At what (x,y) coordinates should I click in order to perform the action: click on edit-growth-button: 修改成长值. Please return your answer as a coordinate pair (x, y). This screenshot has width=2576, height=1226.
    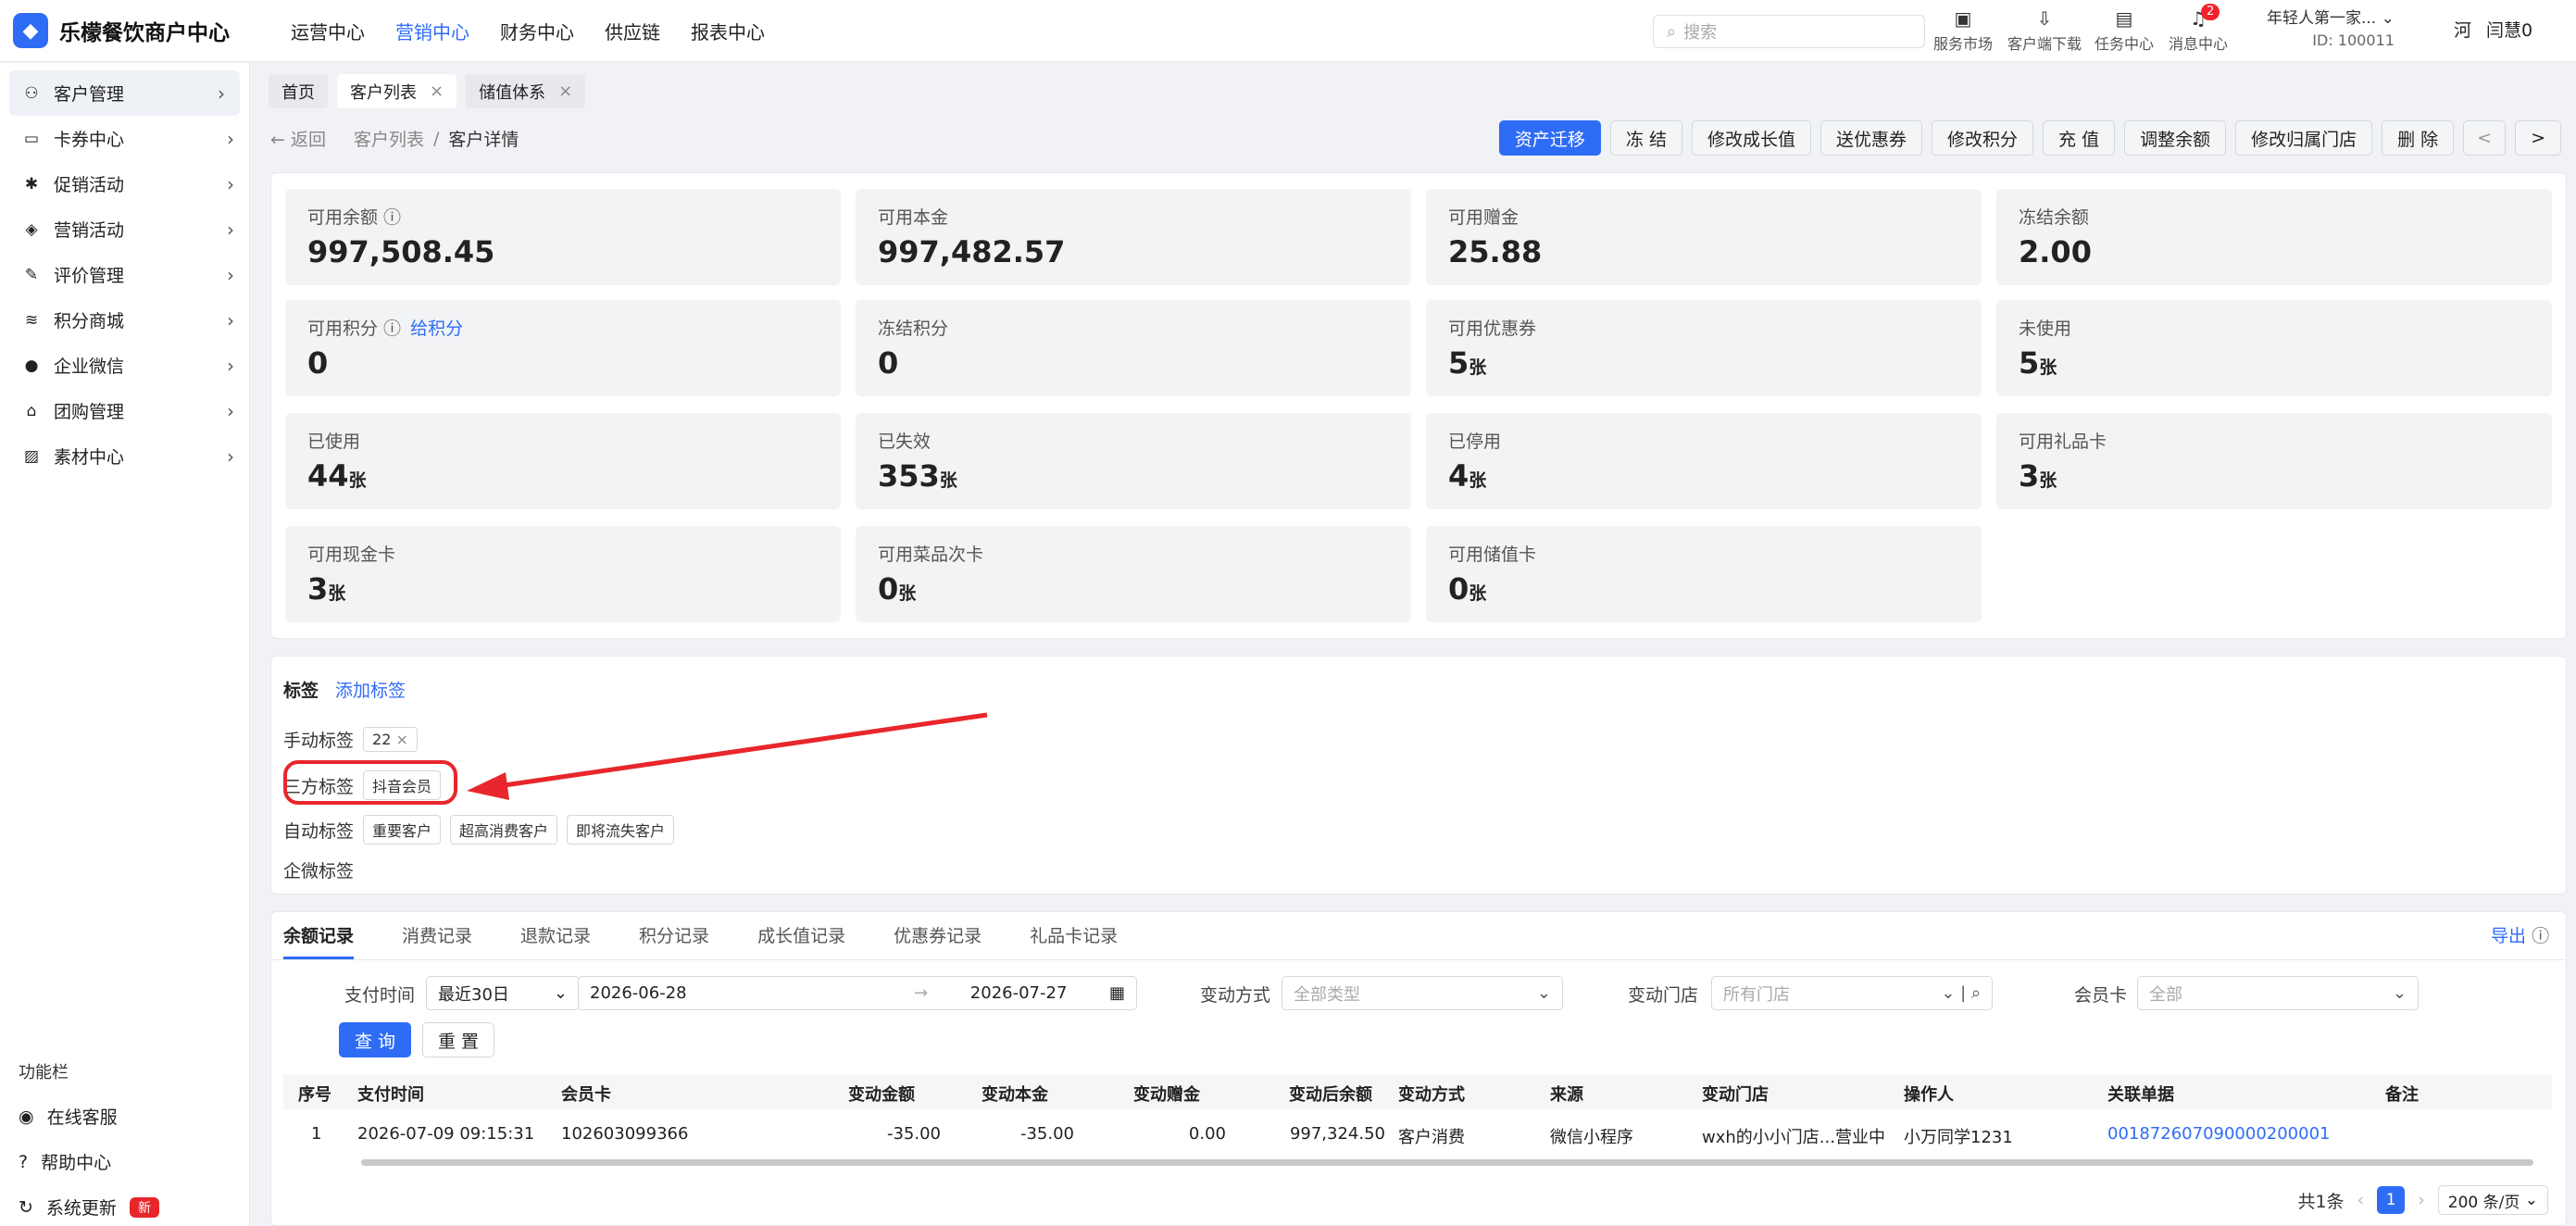
    Looking at the image, I should click on (1751, 138).